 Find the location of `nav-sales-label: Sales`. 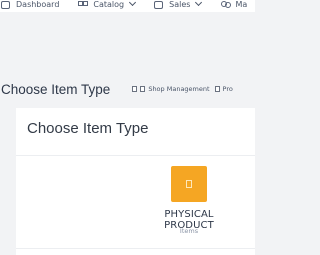

nav-sales-label: Sales is located at coordinates (180, 4).